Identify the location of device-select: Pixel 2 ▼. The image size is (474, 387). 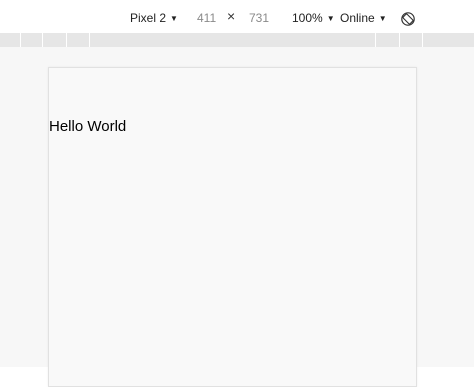
(154, 19).